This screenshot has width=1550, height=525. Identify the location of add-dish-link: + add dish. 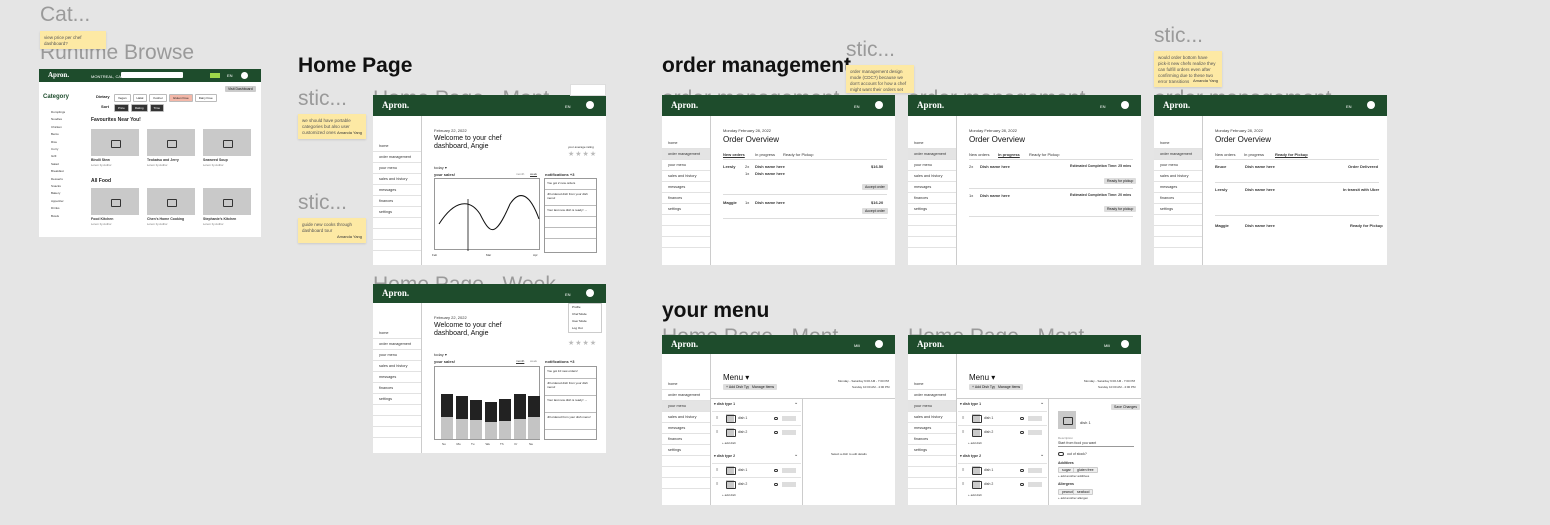
(975, 495).